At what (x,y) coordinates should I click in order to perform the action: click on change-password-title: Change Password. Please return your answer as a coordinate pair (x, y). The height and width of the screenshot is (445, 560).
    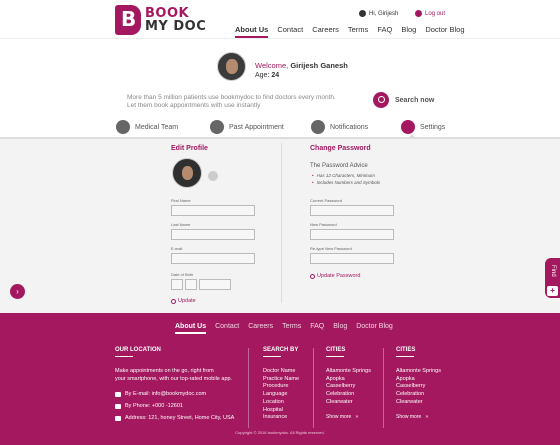
    Looking at the image, I should click on (340, 148).